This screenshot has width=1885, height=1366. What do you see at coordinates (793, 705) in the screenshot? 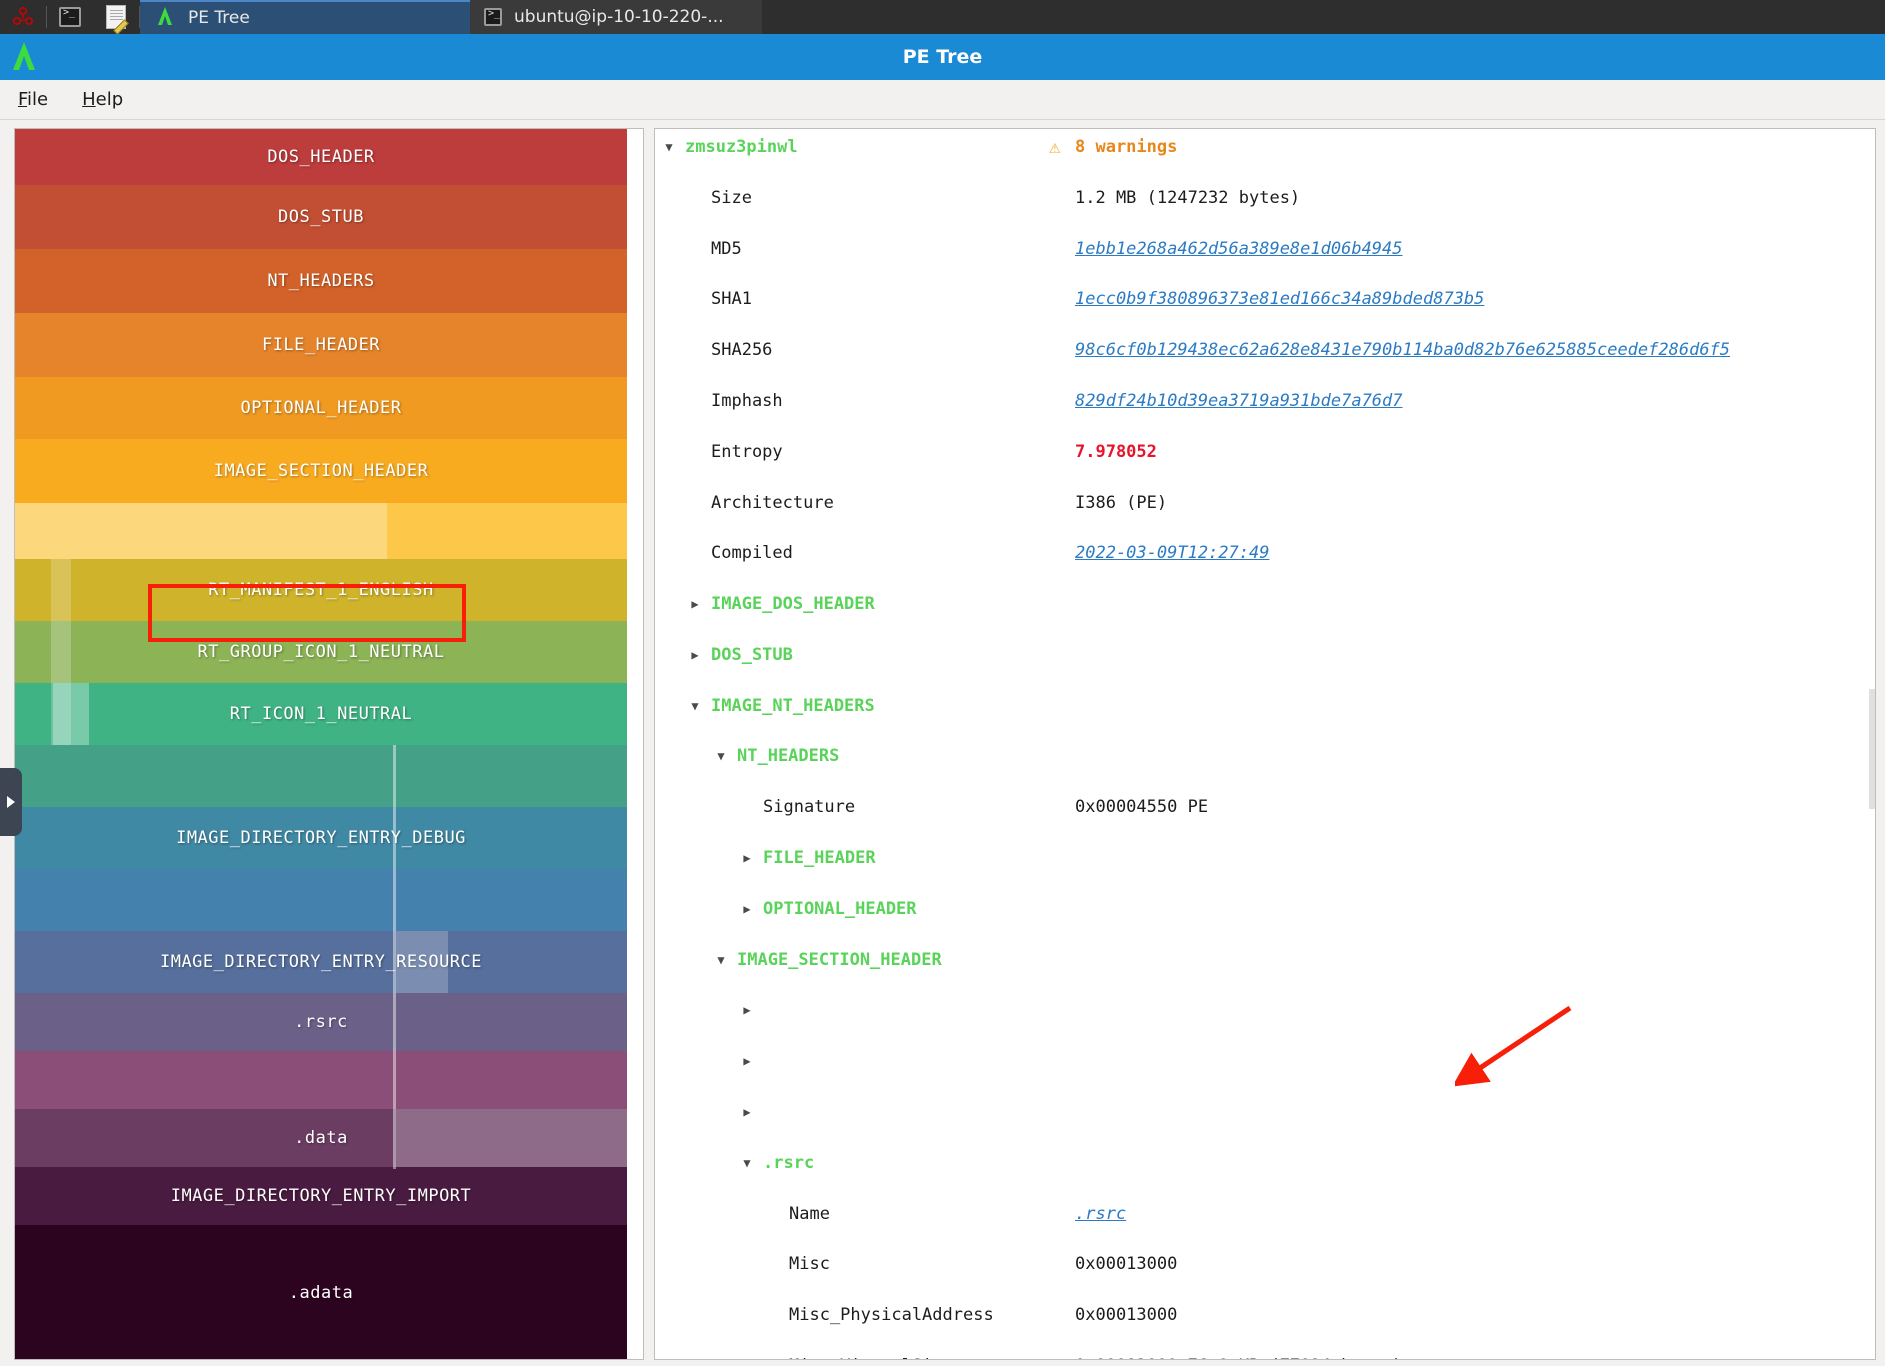
I see `tree-row-key: IMAGE_NT_HEADERS` at bounding box center [793, 705].